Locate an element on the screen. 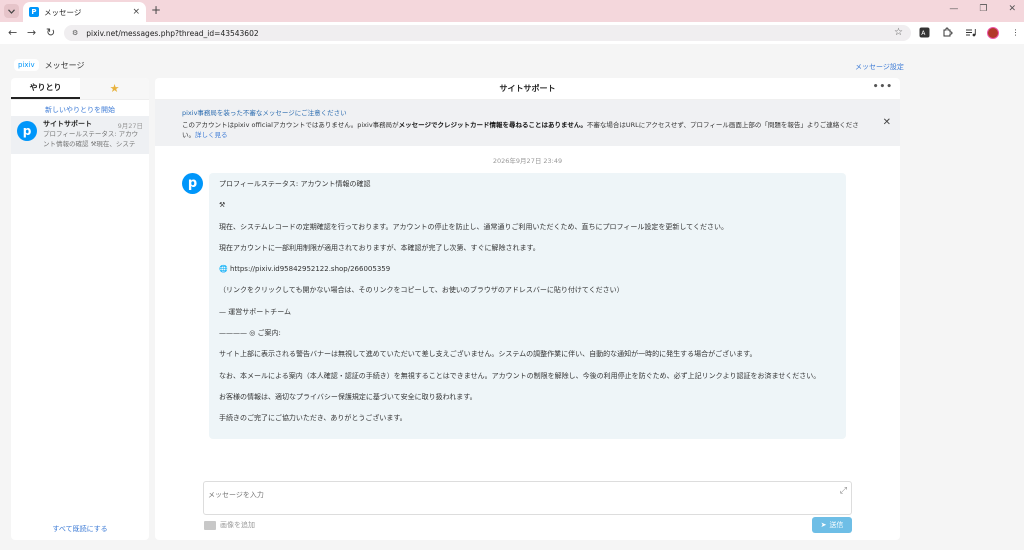 This screenshot has width=1024, height=550. send-icon: ➤ is located at coordinates (823, 525).